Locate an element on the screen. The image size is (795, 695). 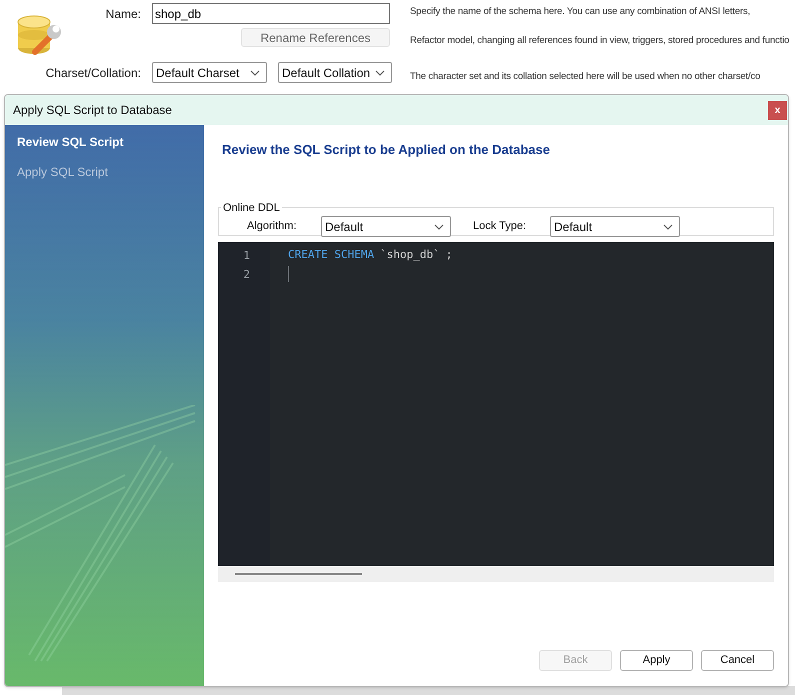
algorithm-label: Algorithm: is located at coordinates (272, 226).